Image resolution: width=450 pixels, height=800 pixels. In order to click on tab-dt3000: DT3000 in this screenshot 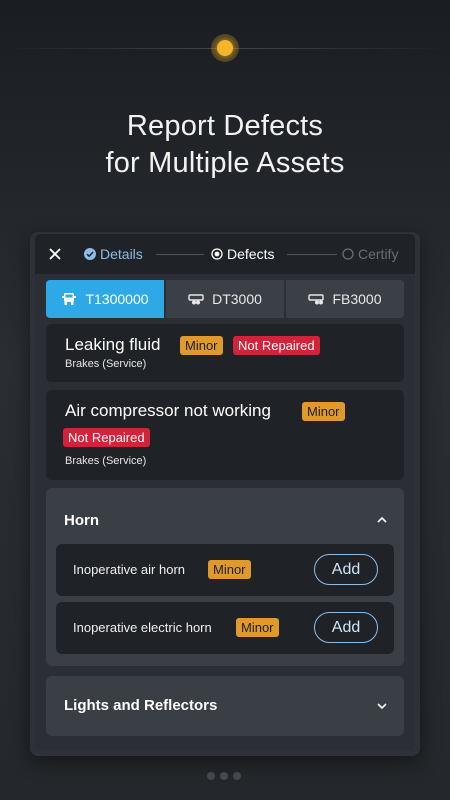, I will do `click(225, 299)`.